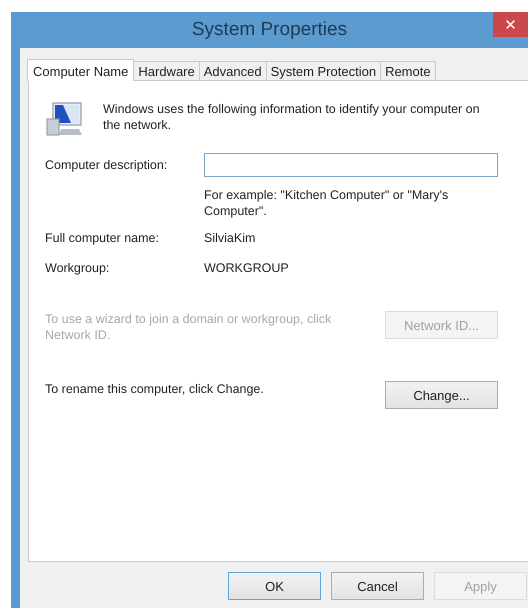 This screenshot has height=608, width=528. Describe the element at coordinates (377, 586) in the screenshot. I see `dialog-button: Cancel` at that location.